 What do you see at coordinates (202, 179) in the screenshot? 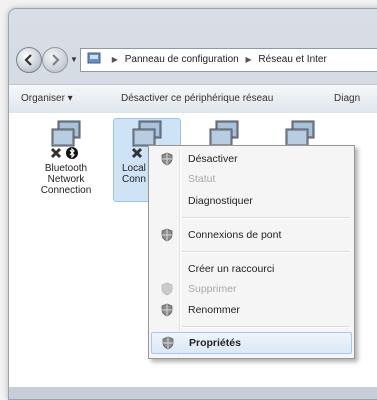
I see `menu-item-label: Statut` at bounding box center [202, 179].